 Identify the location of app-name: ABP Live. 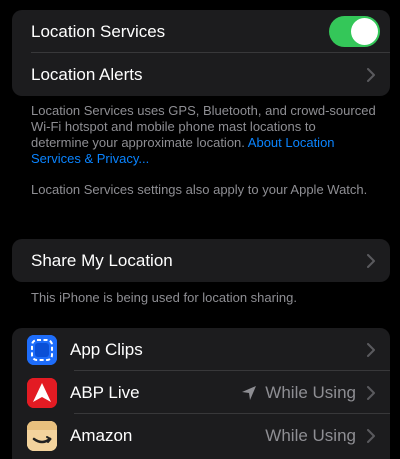
(105, 392).